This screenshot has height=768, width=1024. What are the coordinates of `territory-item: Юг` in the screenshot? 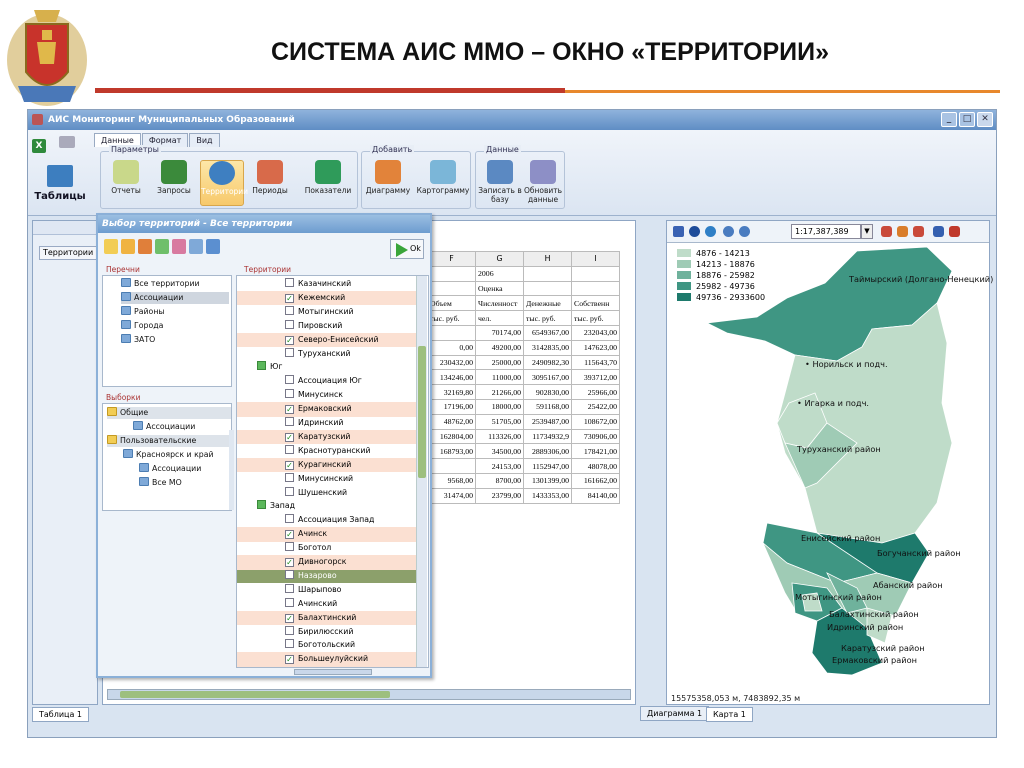 It's located at (327, 367).